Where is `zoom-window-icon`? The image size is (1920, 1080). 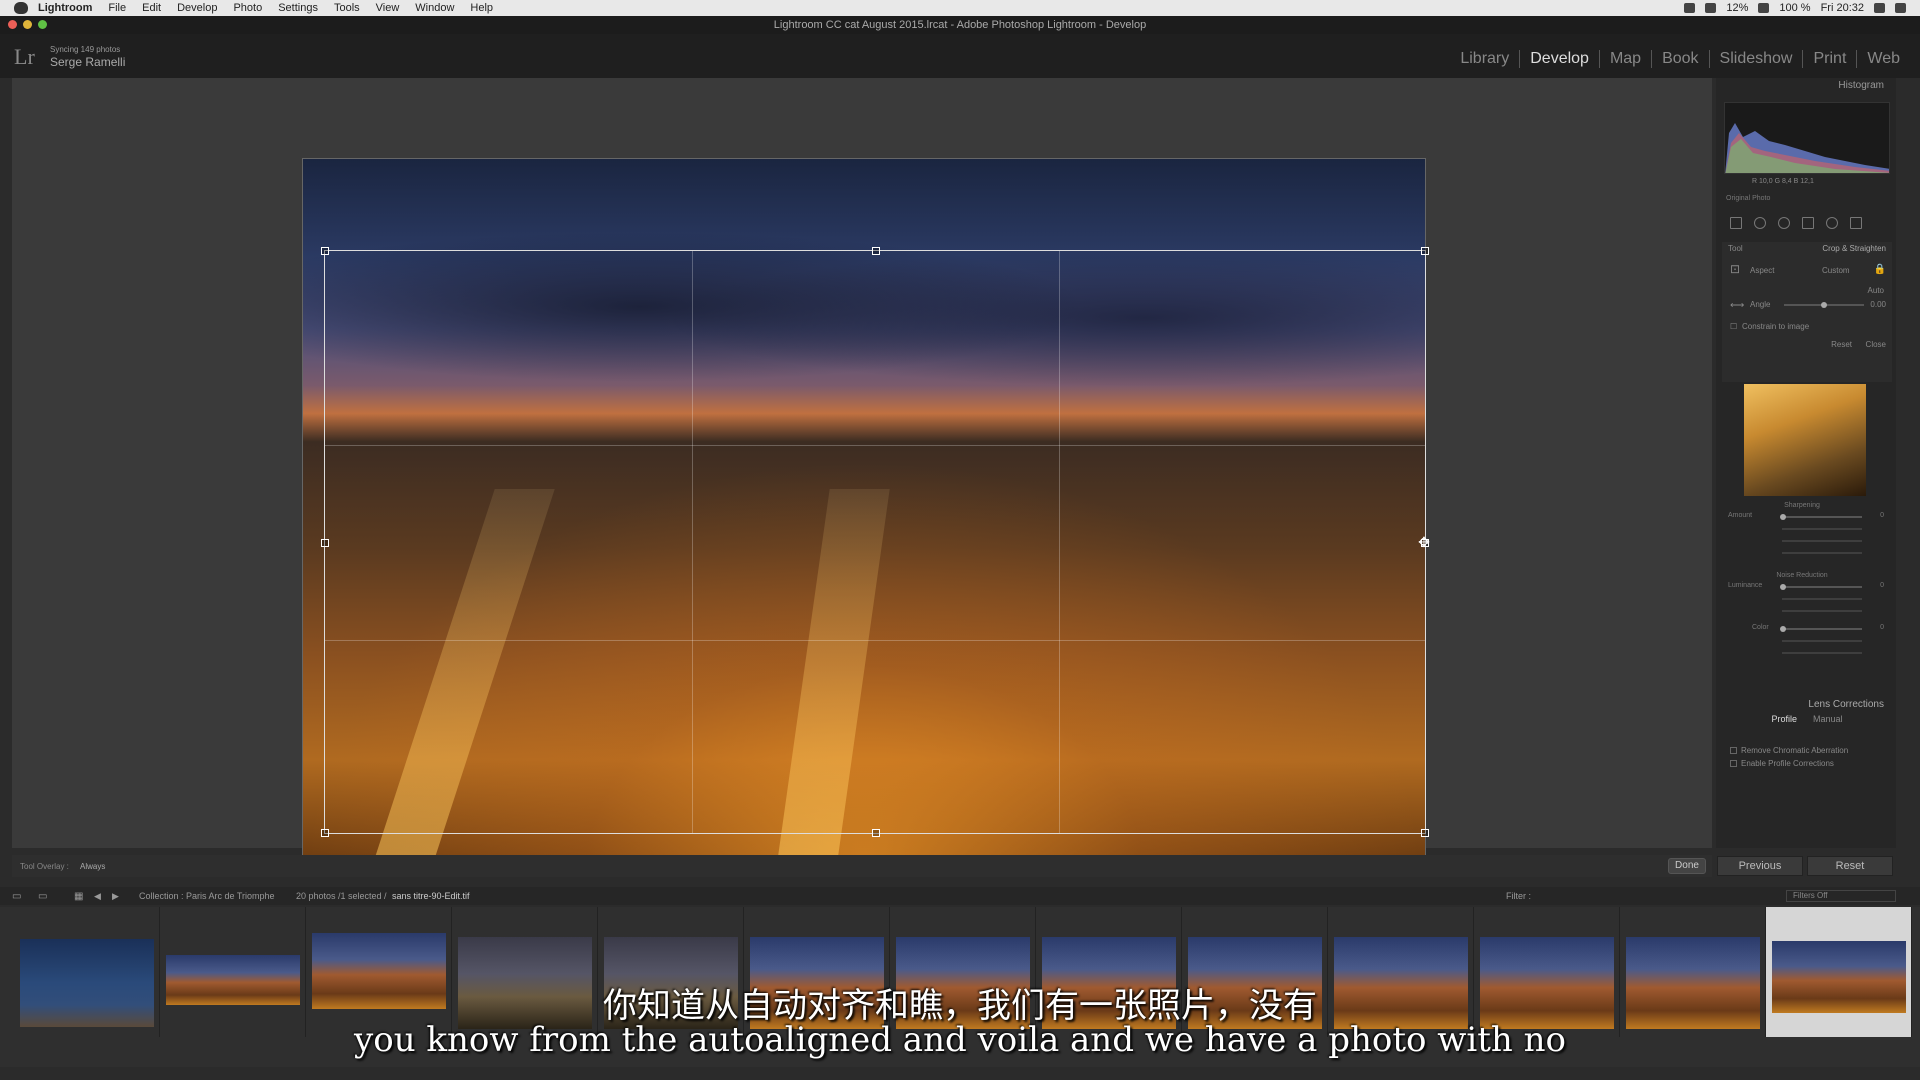
zoom-window-icon is located at coordinates (42, 24).